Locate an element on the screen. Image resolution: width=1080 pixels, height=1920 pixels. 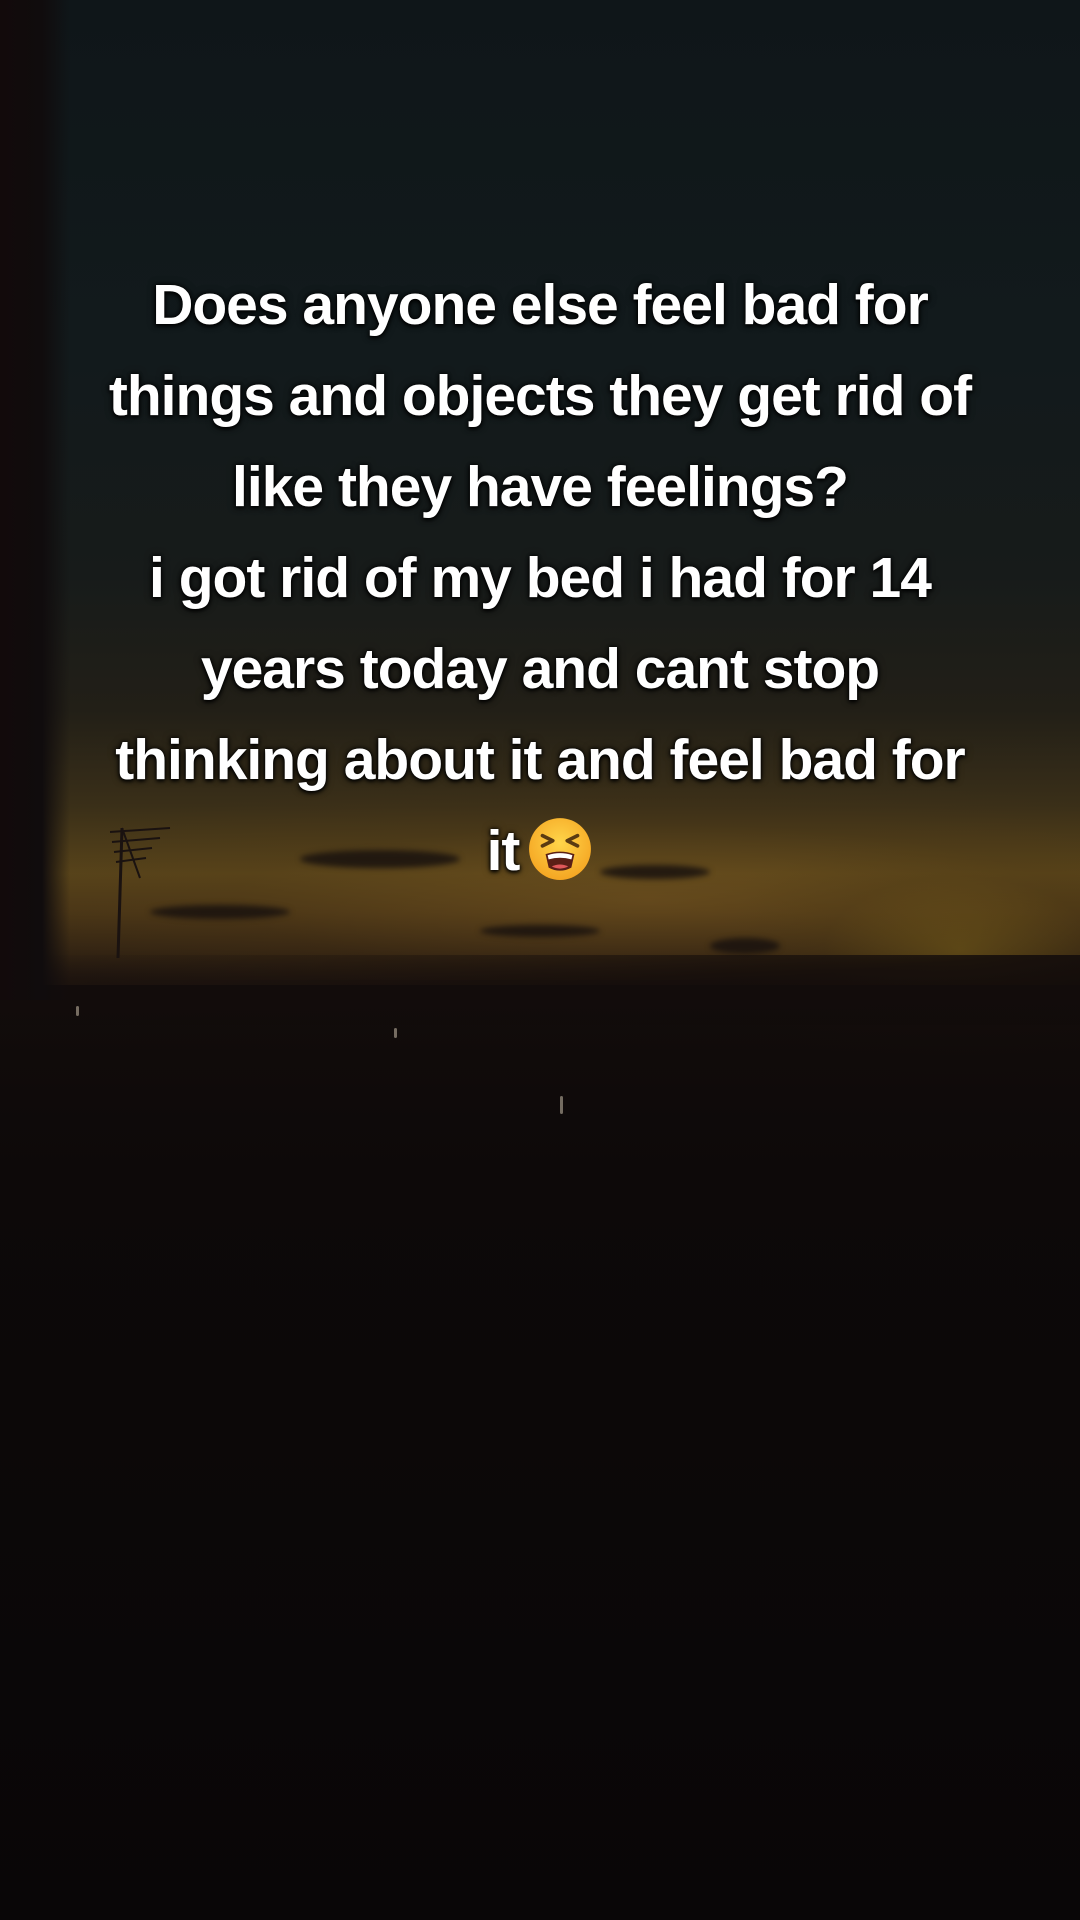
caption-line: i got rid of my bed i had for 14 is located at coordinates (540, 578).